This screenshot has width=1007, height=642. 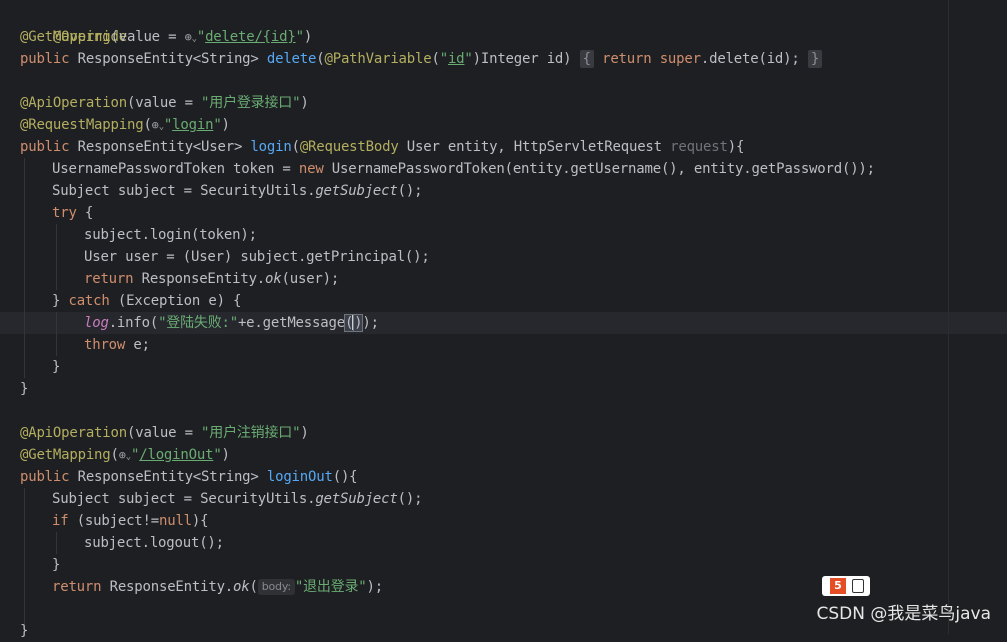 I want to click on code-line: return ResponseEntity.ok(user);, so click(x=211, y=279).